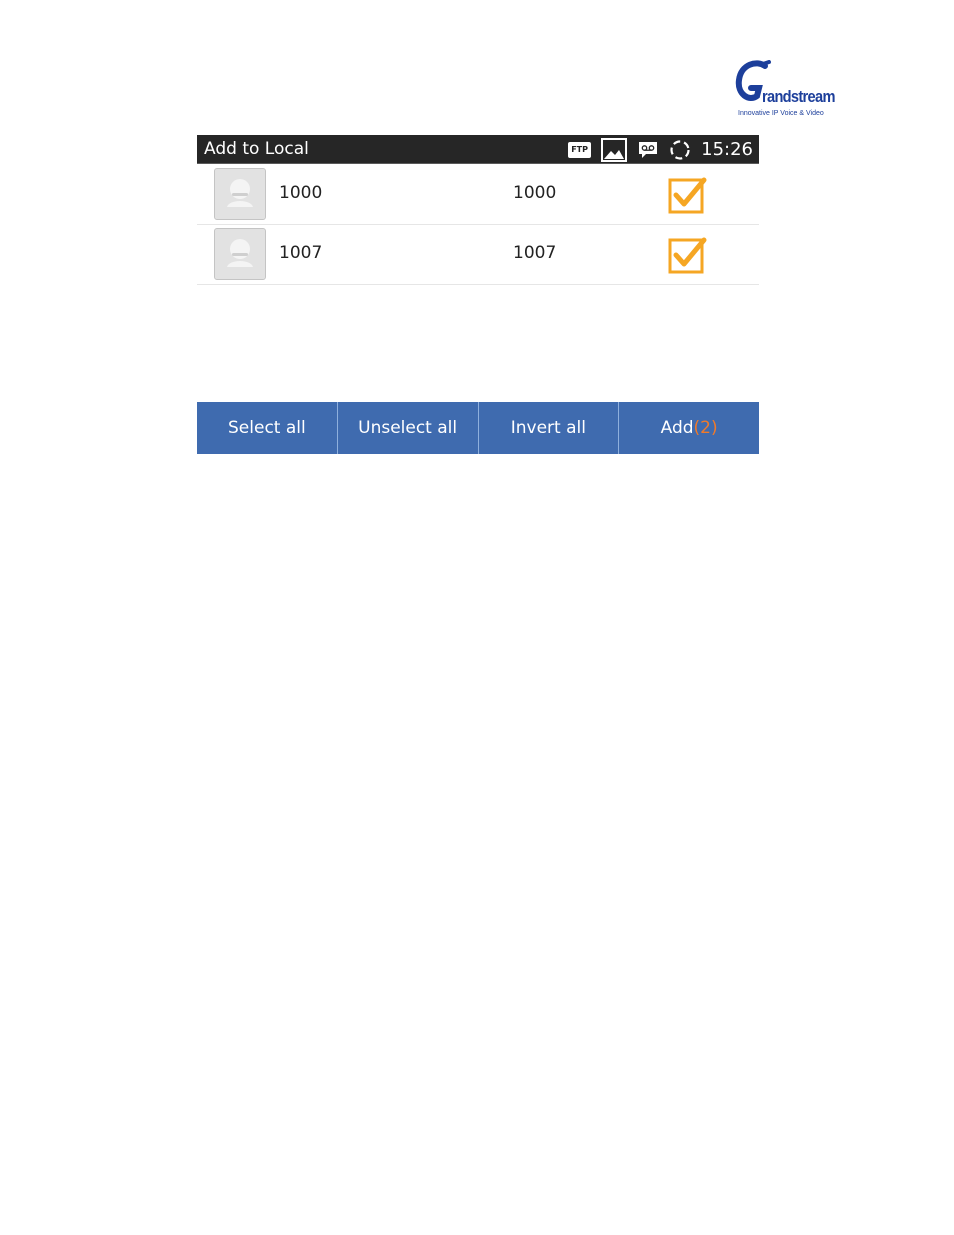 The width and height of the screenshot is (954, 1235). What do you see at coordinates (660, 149) in the screenshot?
I see `status-icons: FTP 15:26` at bounding box center [660, 149].